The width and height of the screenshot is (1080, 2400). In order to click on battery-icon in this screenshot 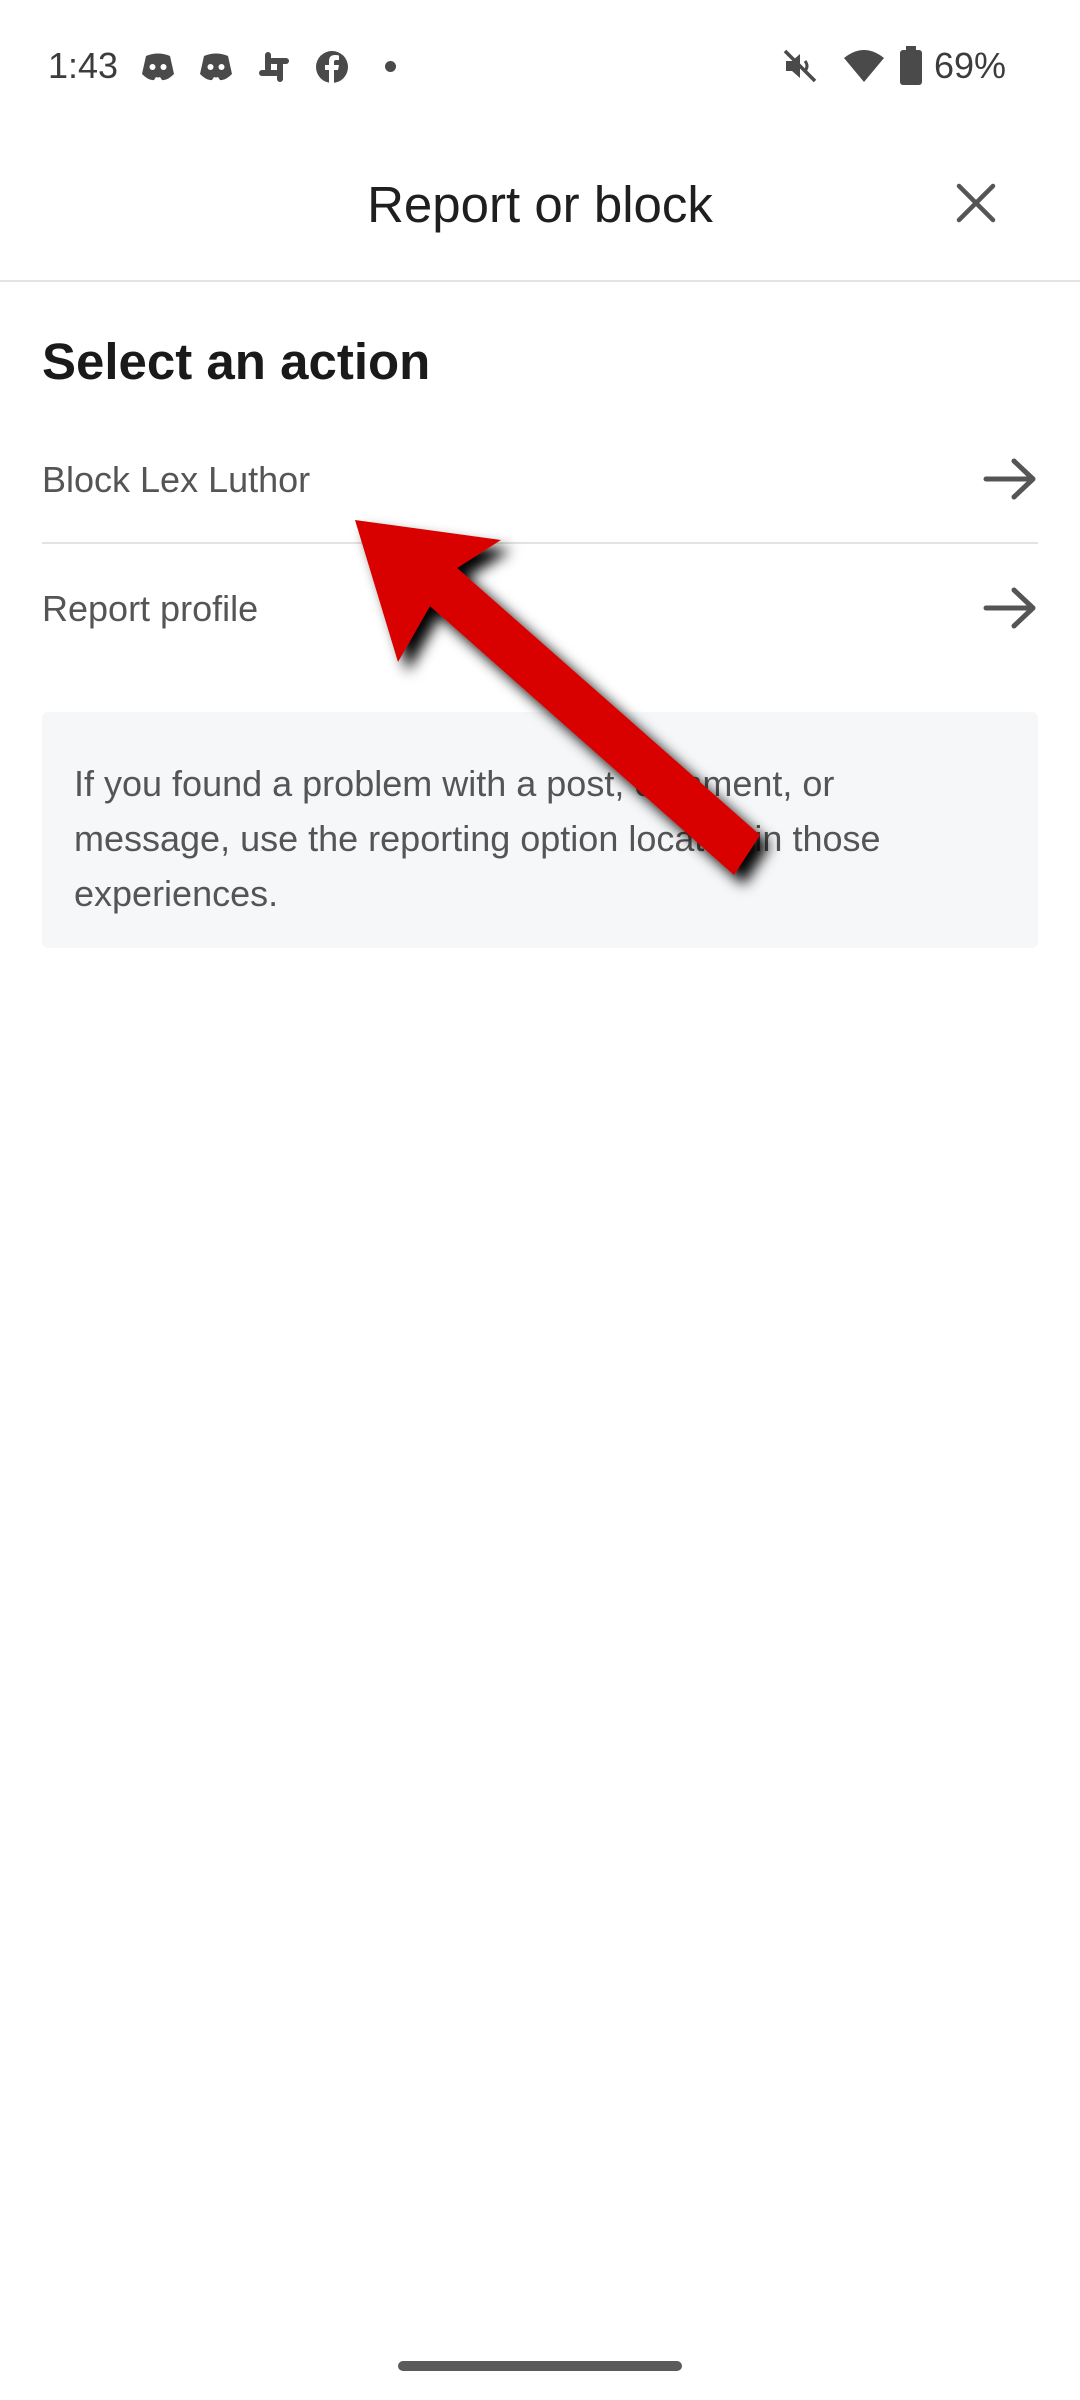, I will do `click(911, 66)`.